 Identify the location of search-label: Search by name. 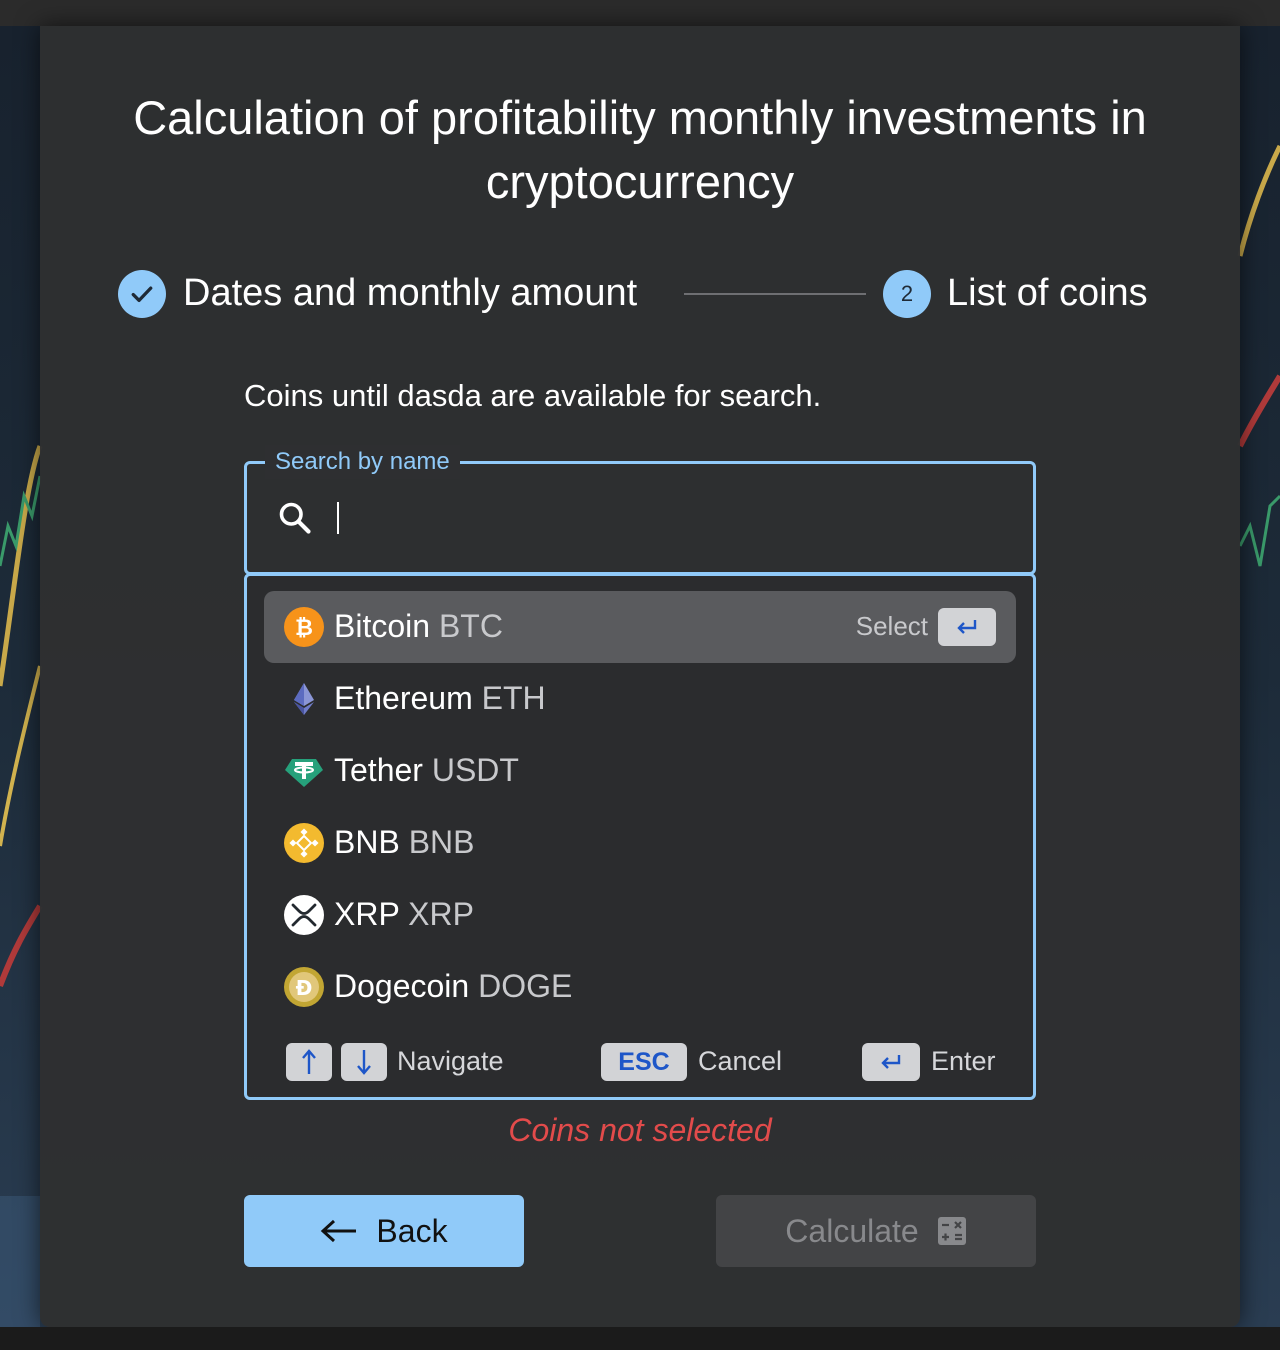
(362, 462).